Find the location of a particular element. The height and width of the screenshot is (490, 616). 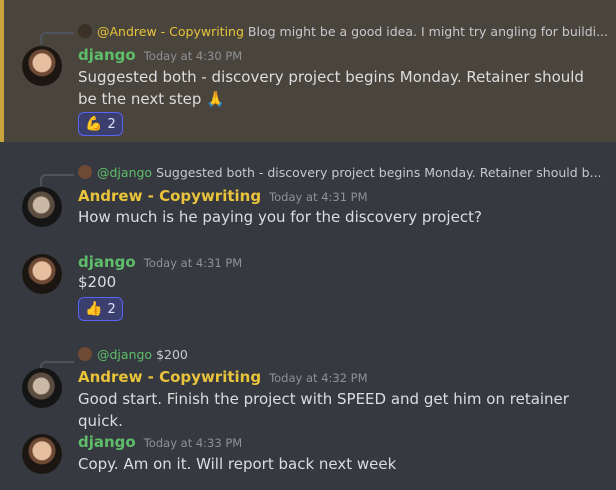

message-header: django Today at 4:31 PM is located at coordinates (160, 262).